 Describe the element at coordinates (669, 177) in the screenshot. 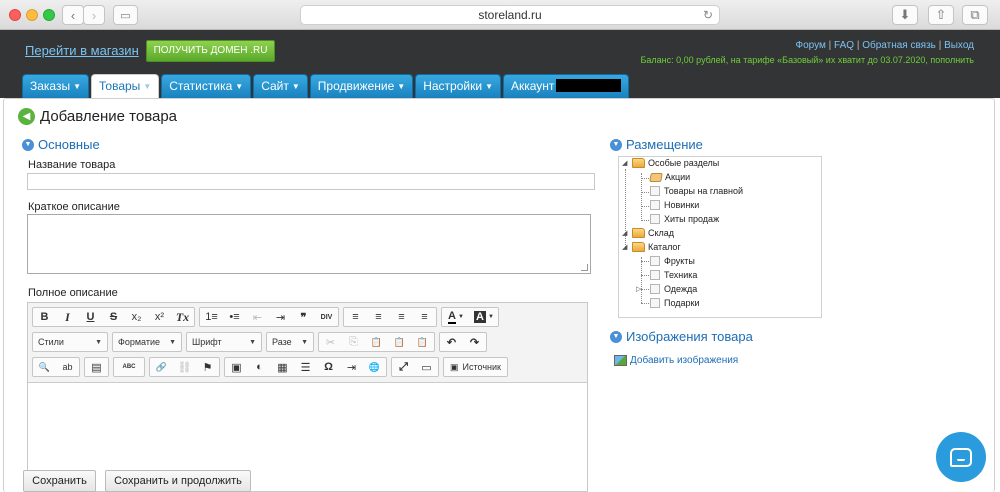

I see `tree-node-promo: Акции` at that location.